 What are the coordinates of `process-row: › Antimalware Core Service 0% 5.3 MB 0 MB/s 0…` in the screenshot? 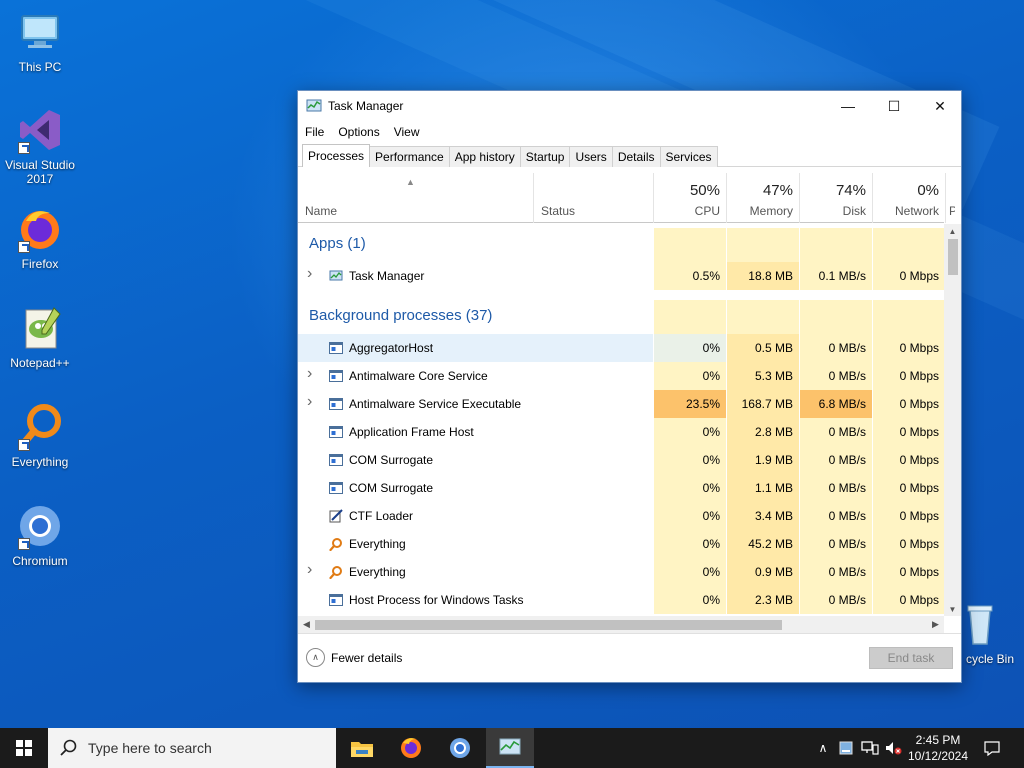 It's located at (621, 376).